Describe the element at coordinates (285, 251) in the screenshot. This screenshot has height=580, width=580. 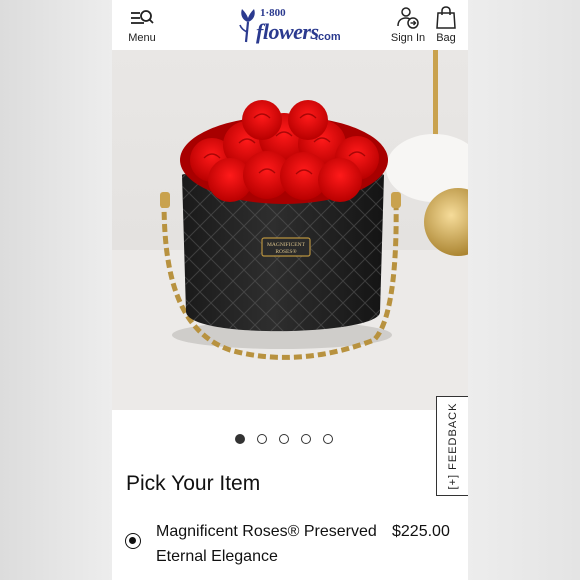
I see `badge-line-2: ROSES®` at that location.